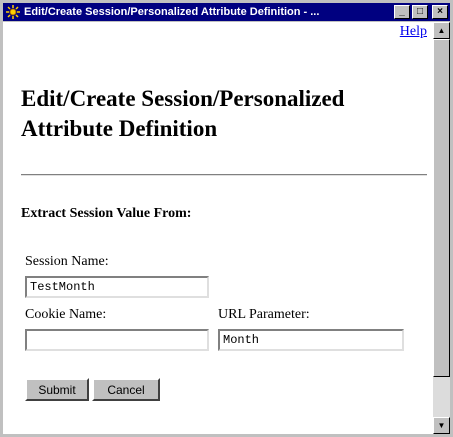 Image resolution: width=453 pixels, height=437 pixels. I want to click on scroll-up-button: ▲, so click(441, 30).